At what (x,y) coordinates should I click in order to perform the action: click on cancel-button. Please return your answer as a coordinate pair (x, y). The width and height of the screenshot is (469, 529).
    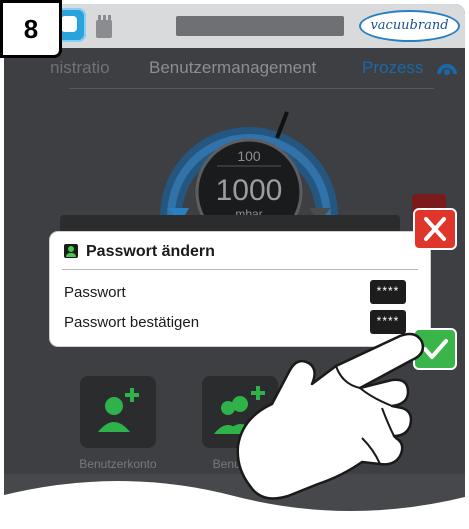
    Looking at the image, I should click on (435, 229).